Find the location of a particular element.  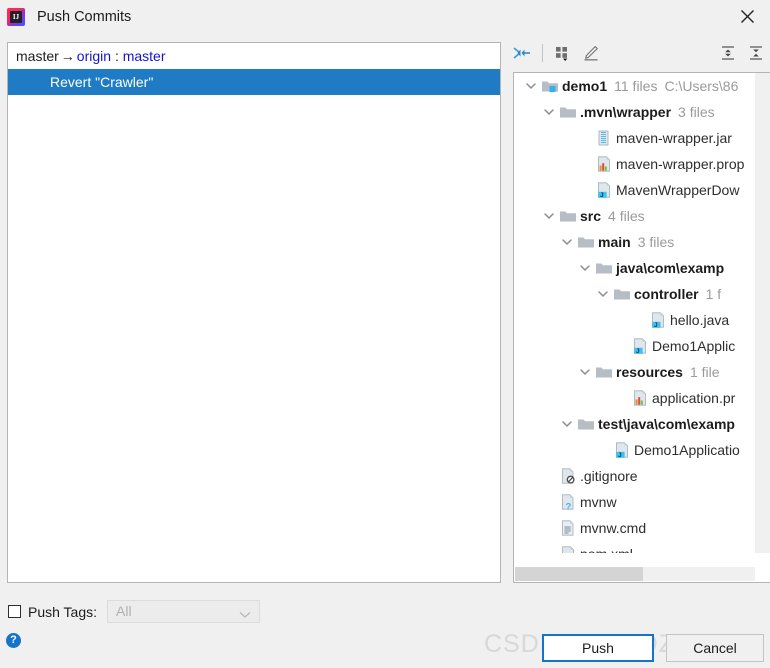

tree-vertical-scrollbar is located at coordinates (762, 313).